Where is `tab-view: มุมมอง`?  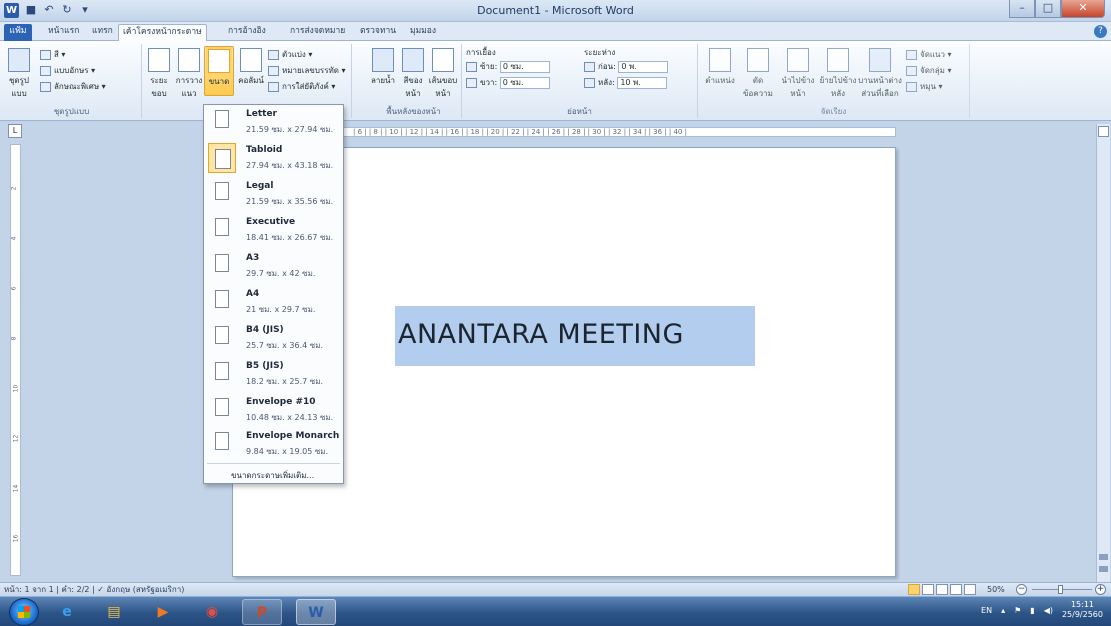
tab-view: มุมมอง is located at coordinates (423, 32).